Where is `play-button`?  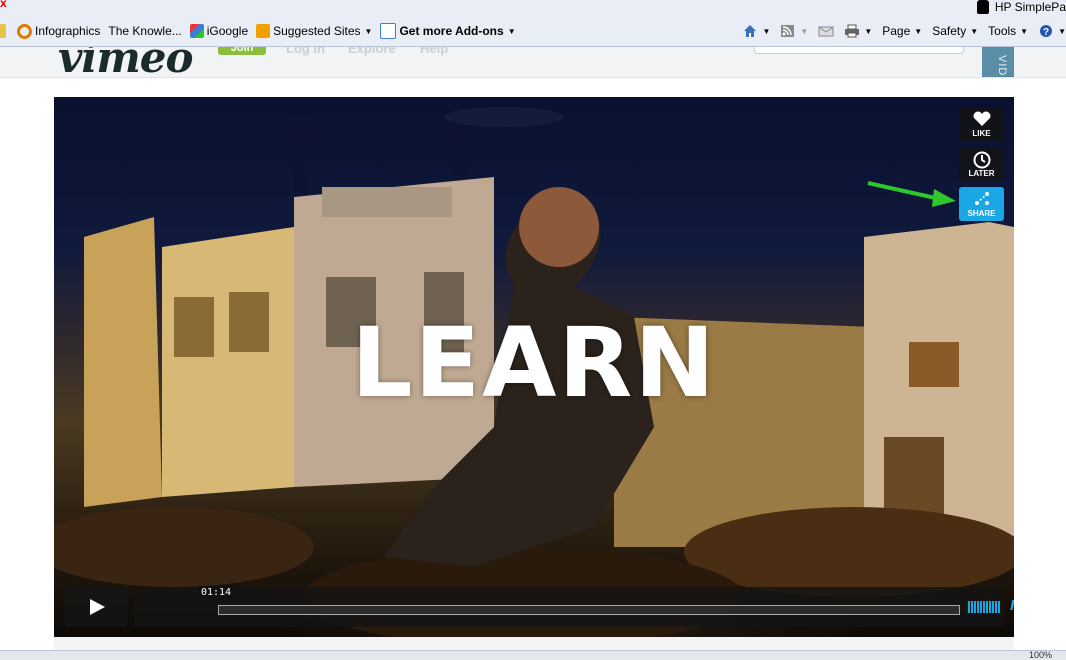
play-button is located at coordinates (96, 607).